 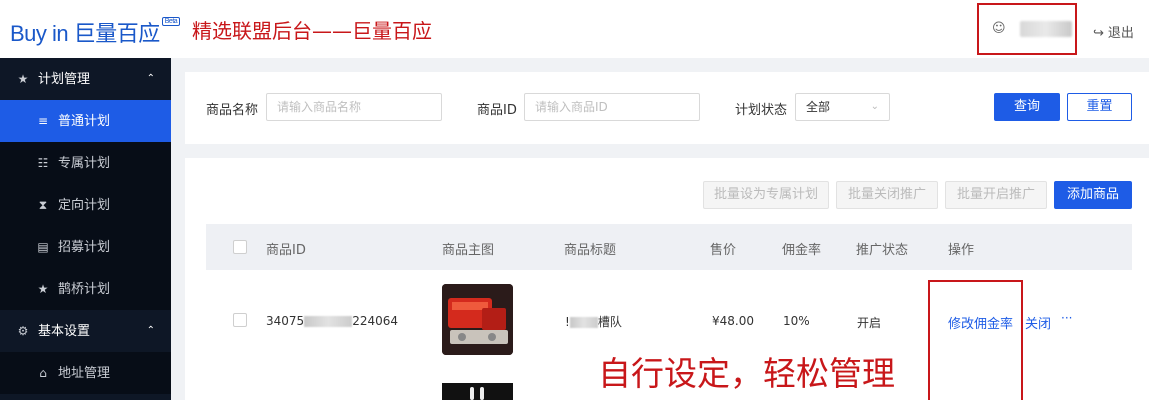 What do you see at coordinates (723, 250) in the screenshot?
I see `column-header-price: 售价` at bounding box center [723, 250].